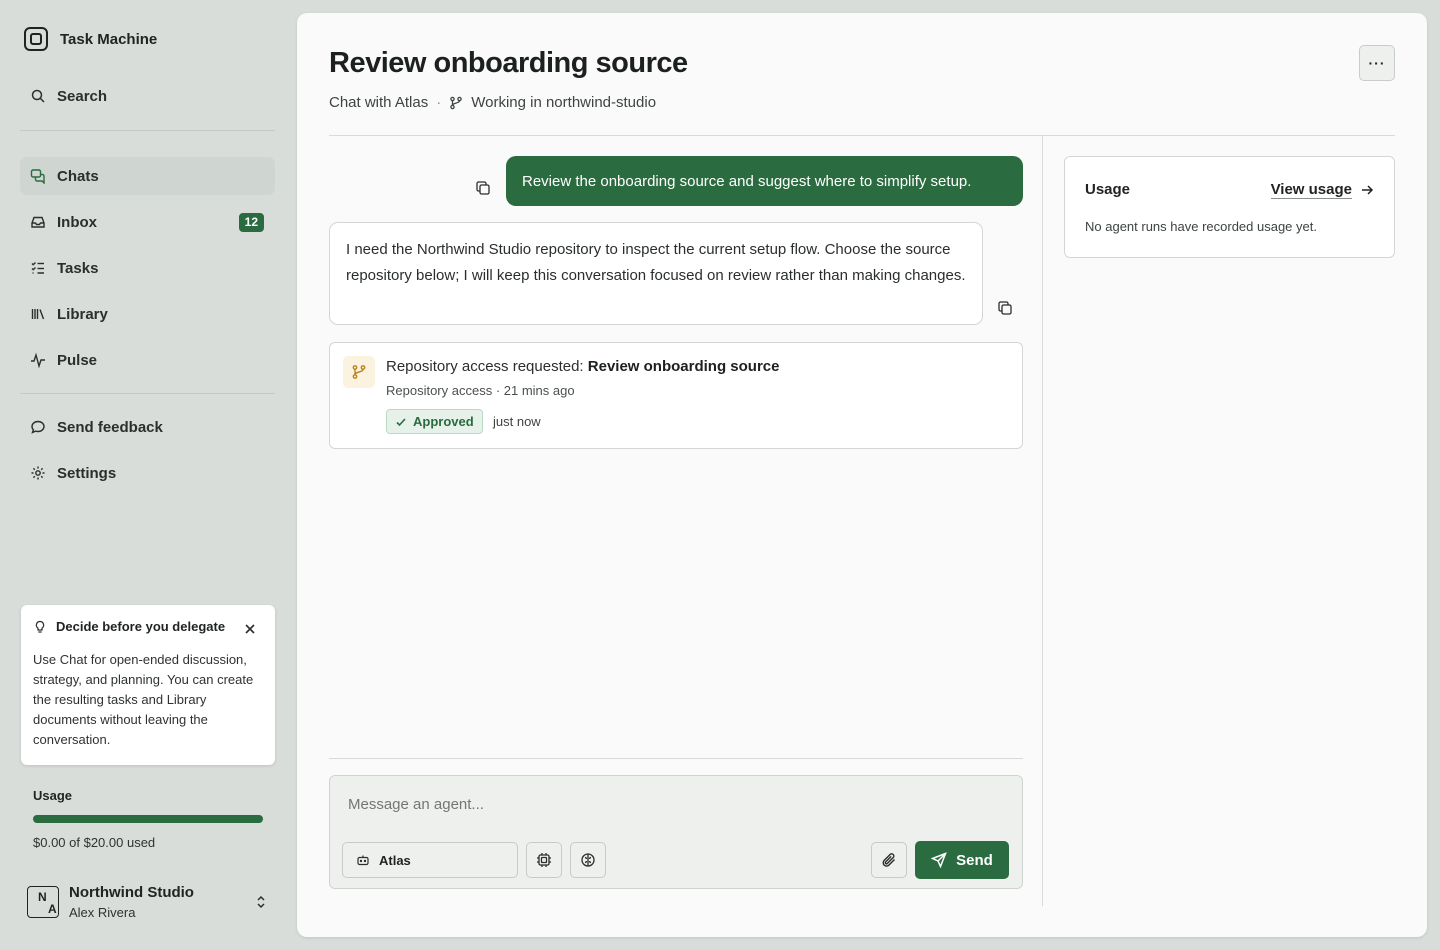 Image resolution: width=1440 pixels, height=950 pixels. Describe the element at coordinates (1201, 226) in the screenshot. I see `usage-empty-text: No agent runs have recorded usage yet.` at that location.